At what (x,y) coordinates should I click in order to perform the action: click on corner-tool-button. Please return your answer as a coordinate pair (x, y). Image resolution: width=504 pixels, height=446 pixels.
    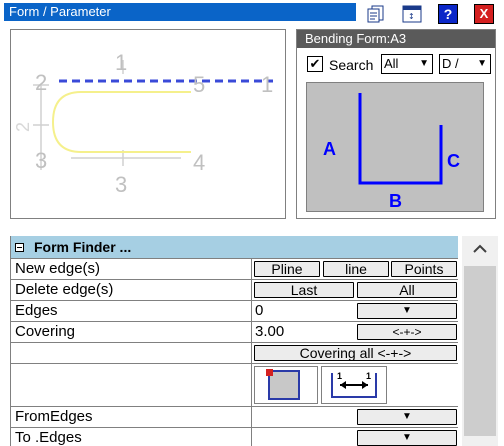
    Looking at the image, I should click on (286, 385).